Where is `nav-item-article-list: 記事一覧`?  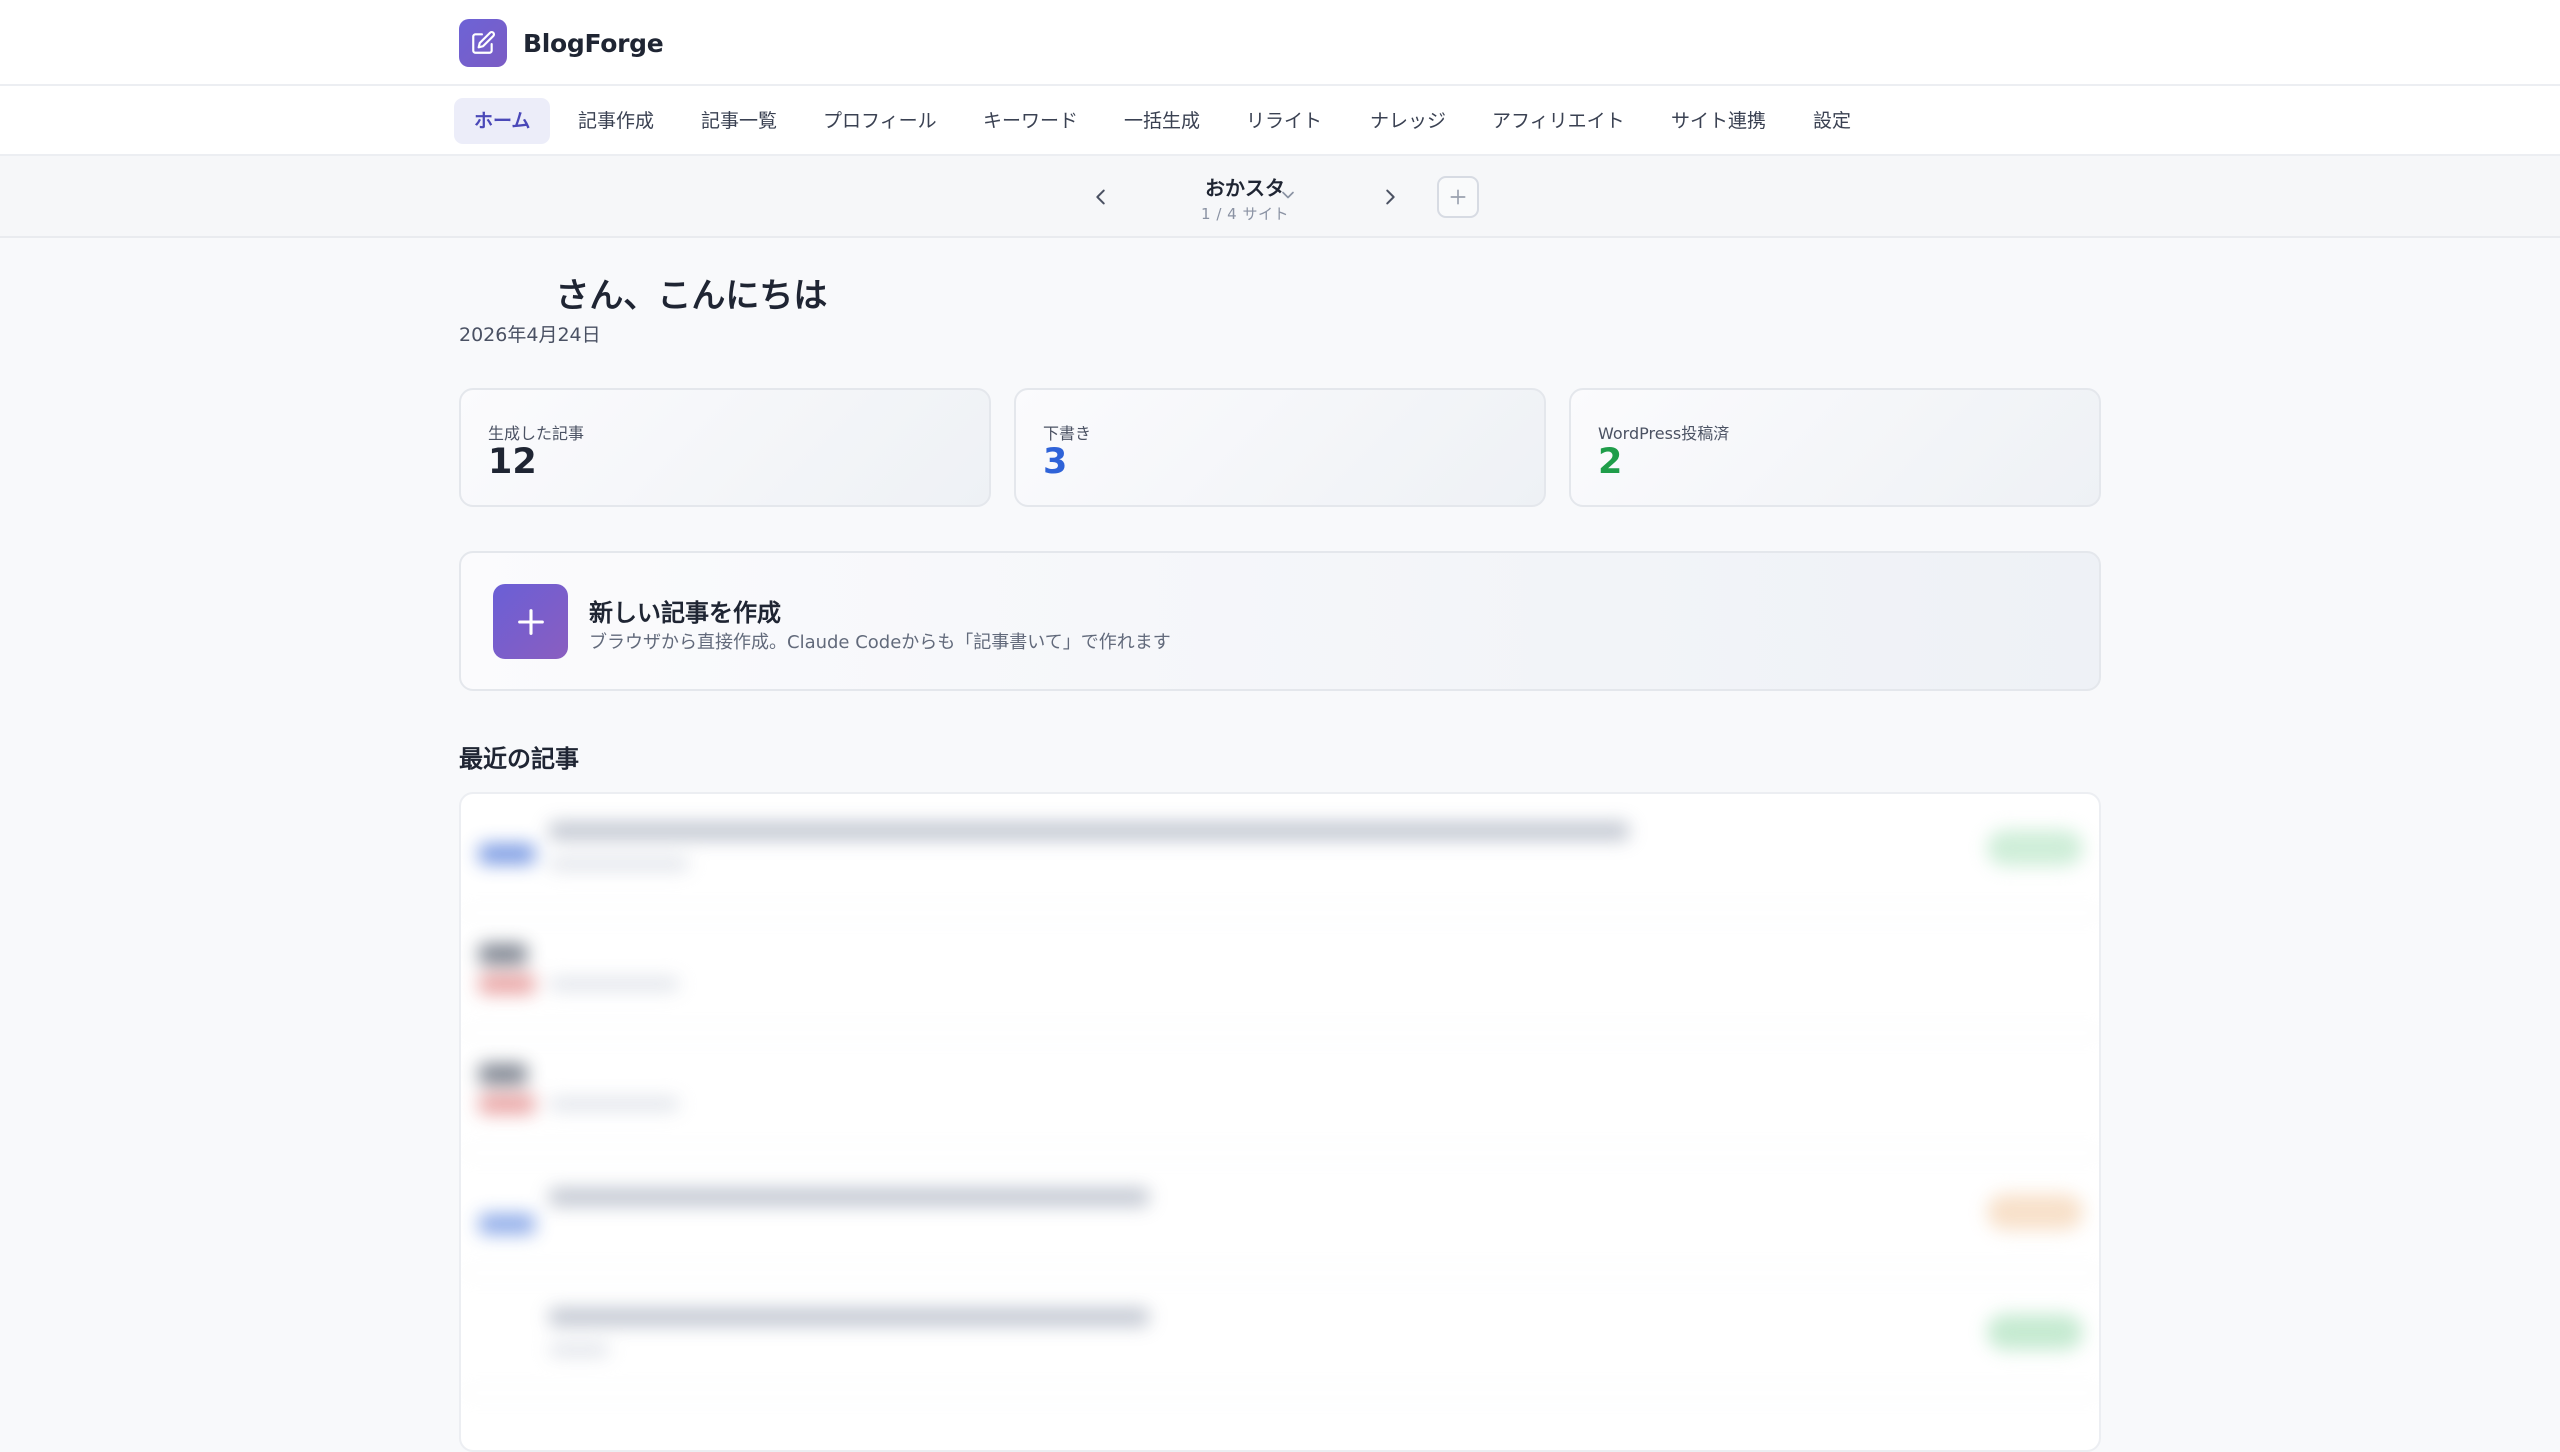
nav-item-article-list: 記事一覧 is located at coordinates (739, 121).